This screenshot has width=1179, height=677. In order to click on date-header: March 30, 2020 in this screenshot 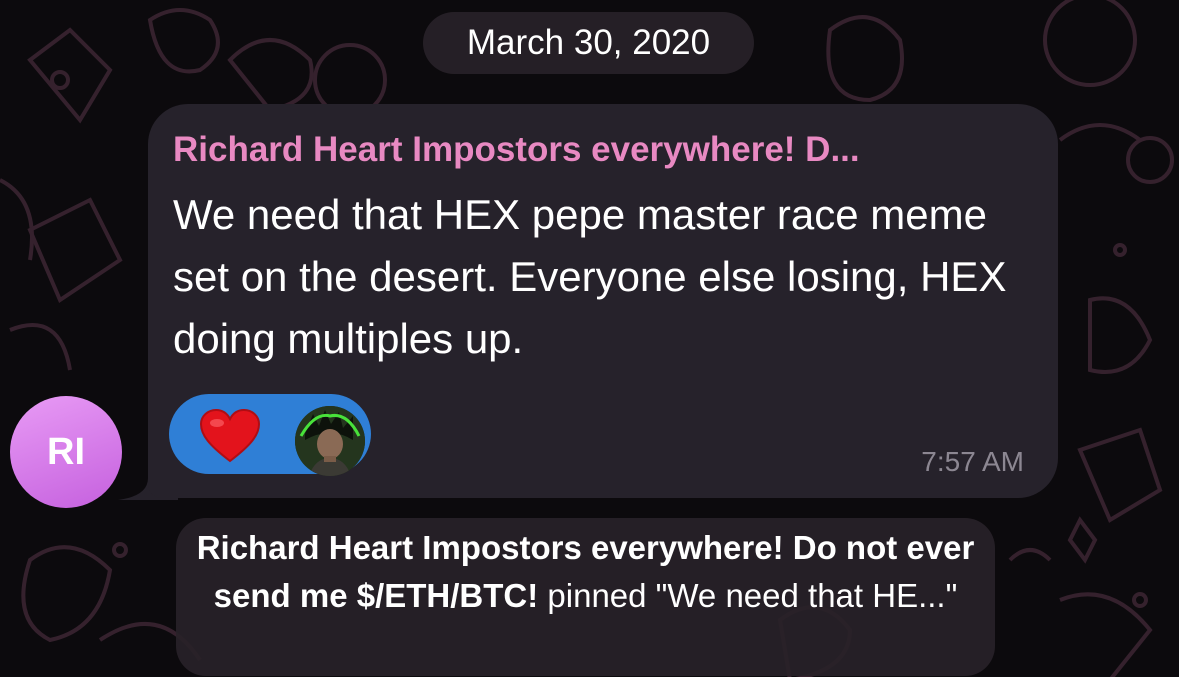, I will do `click(588, 43)`.